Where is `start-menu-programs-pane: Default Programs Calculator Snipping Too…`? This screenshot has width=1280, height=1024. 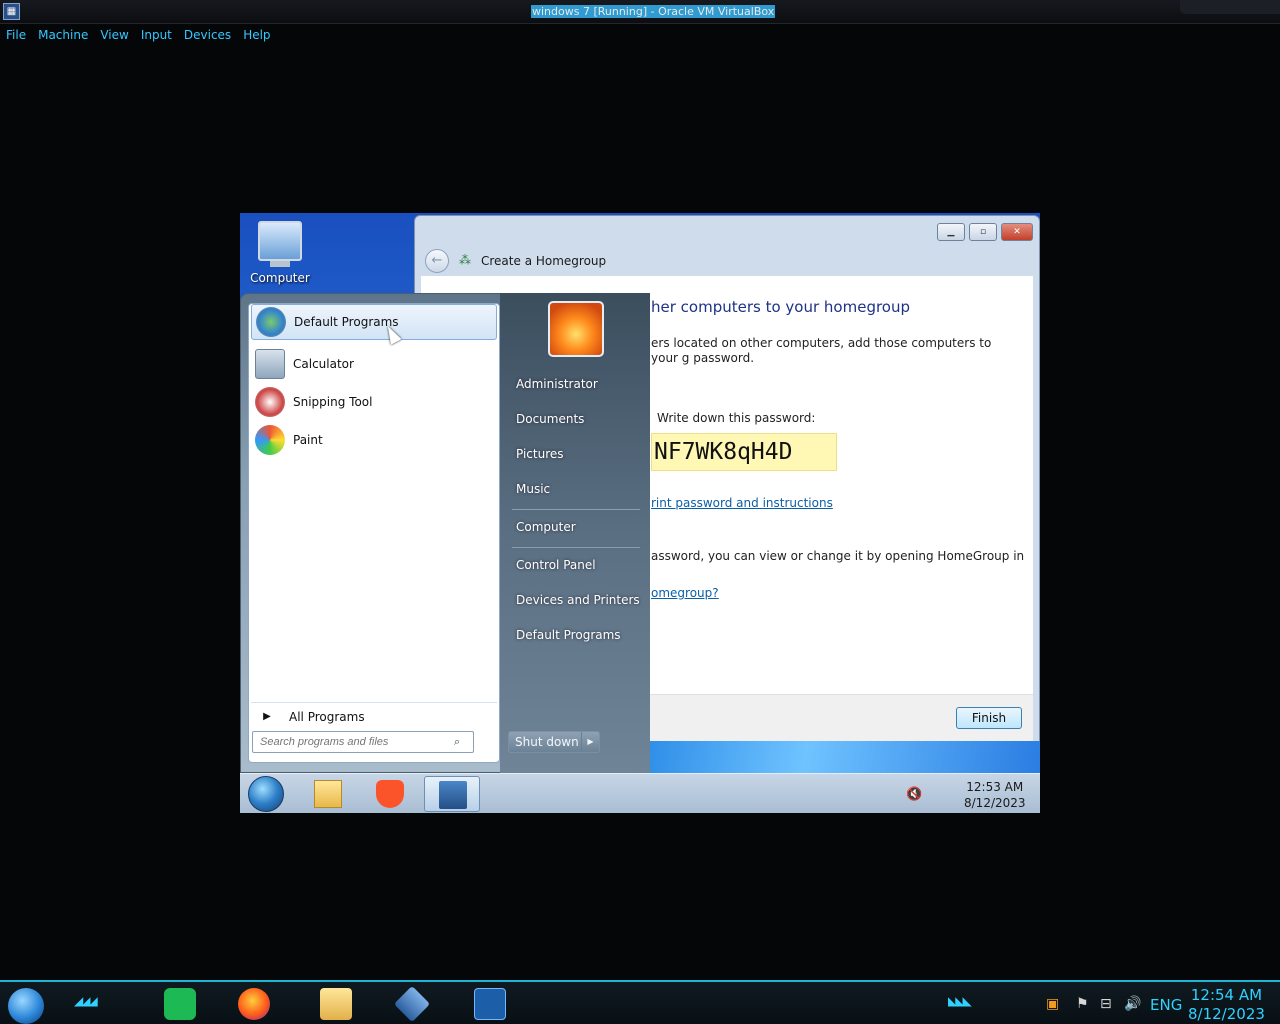 start-menu-programs-pane: Default Programs Calculator Snipping Too… is located at coordinates (374, 533).